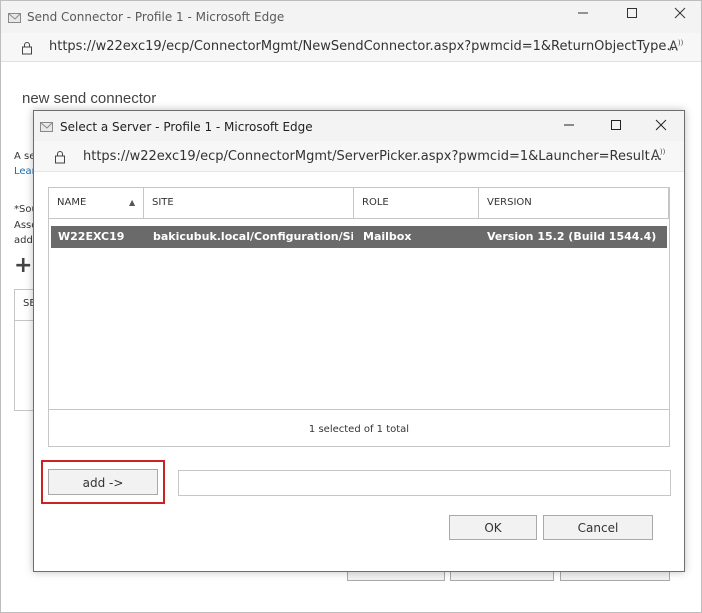  What do you see at coordinates (89, 98) in the screenshot?
I see `outer-page-heading: new send connector` at bounding box center [89, 98].